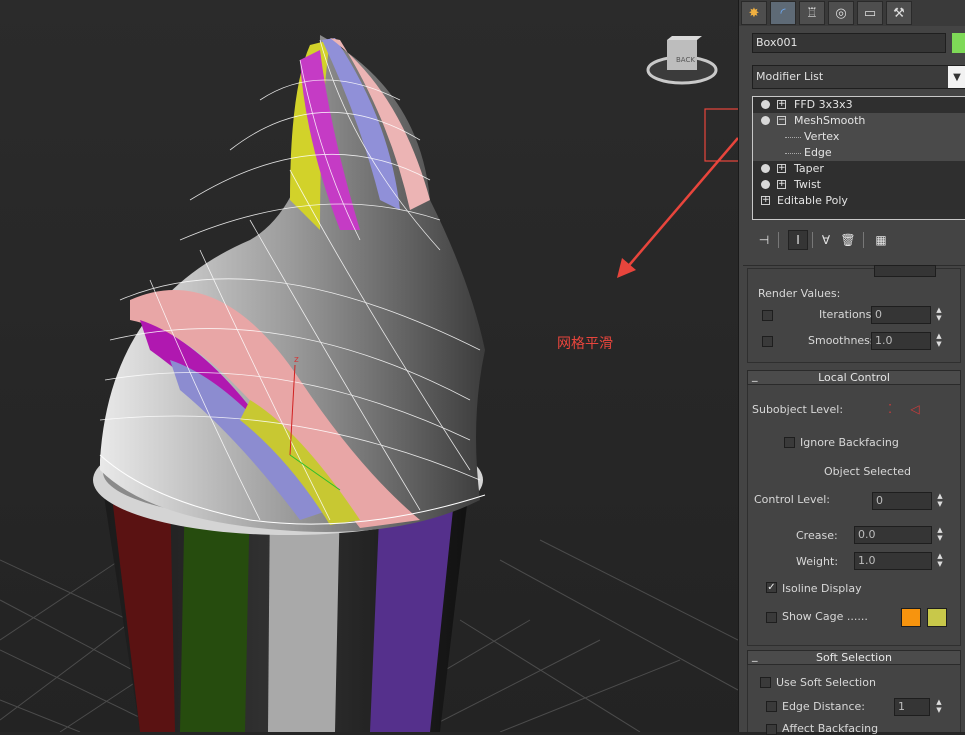 This screenshot has width=965, height=735. I want to click on subobject-level-label: Subobject Level:, so click(798, 409).